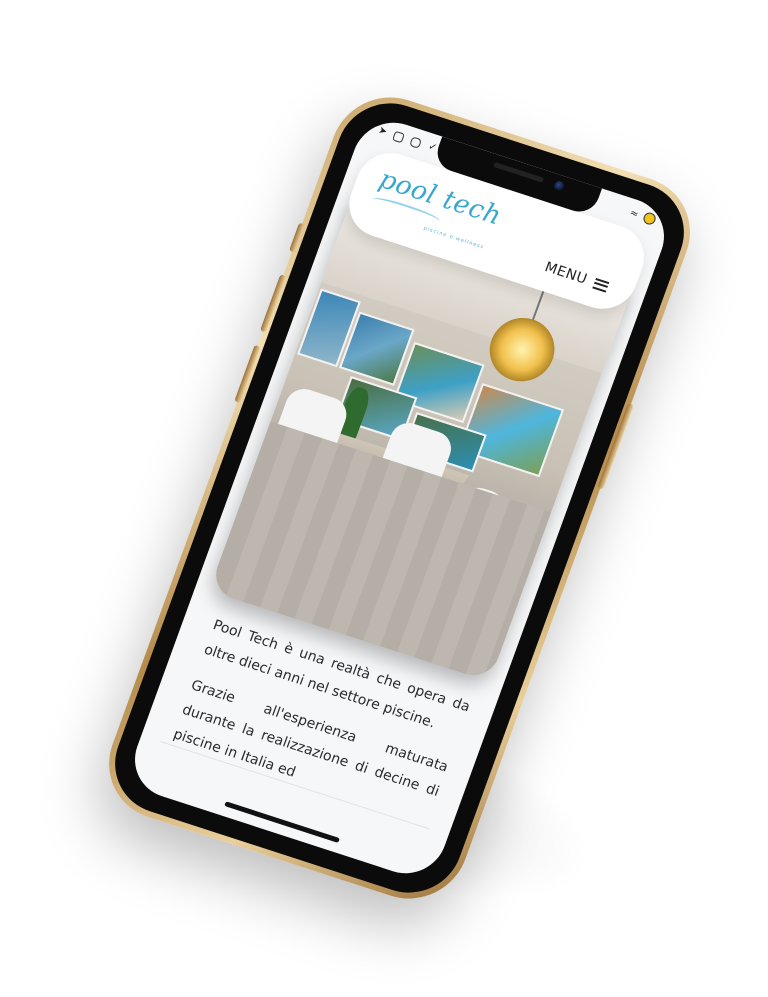  Describe the element at coordinates (518, 172) in the screenshot. I see `speaker-grille` at that location.